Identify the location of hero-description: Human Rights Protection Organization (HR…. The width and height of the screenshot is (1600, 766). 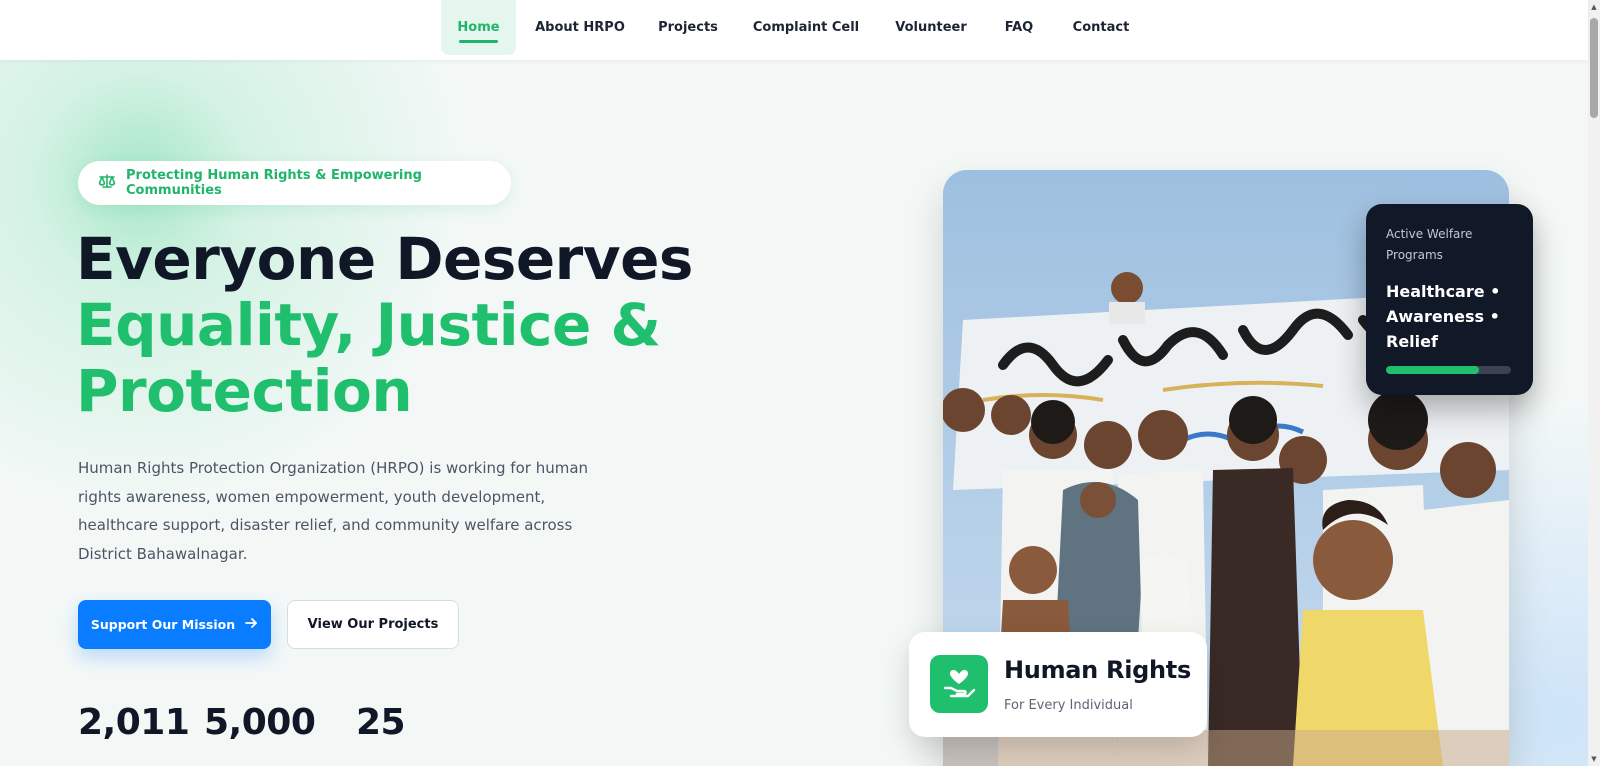
(333, 511).